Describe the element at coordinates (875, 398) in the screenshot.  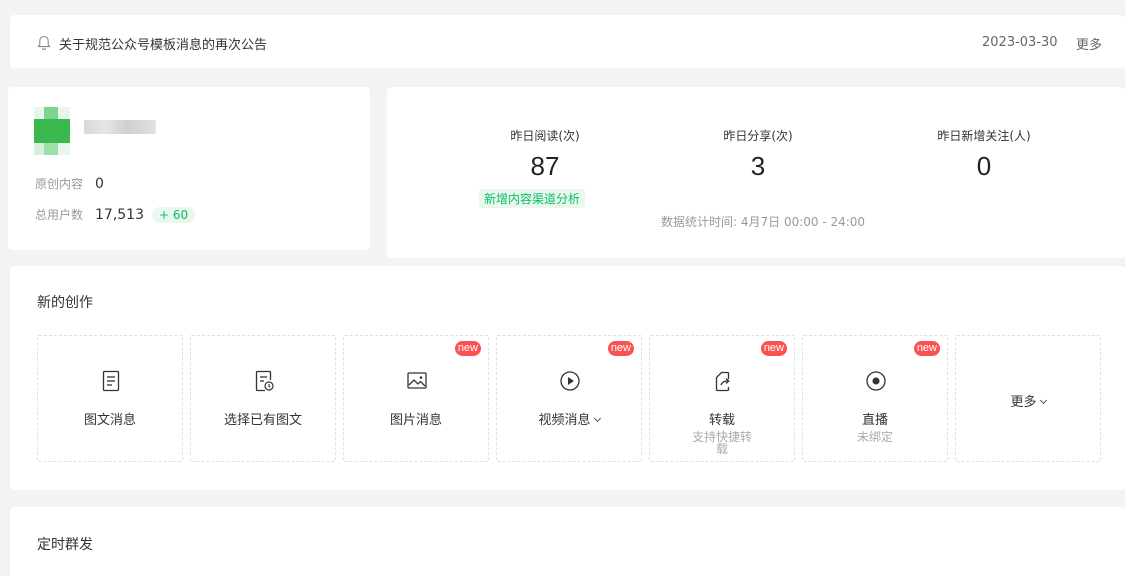
I see `tile-live: new 直播 未绑定` at that location.